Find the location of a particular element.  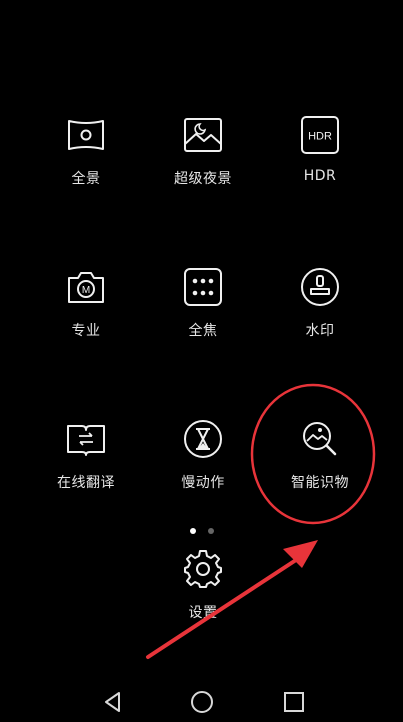

all-focus-icon is located at coordinates (203, 287).